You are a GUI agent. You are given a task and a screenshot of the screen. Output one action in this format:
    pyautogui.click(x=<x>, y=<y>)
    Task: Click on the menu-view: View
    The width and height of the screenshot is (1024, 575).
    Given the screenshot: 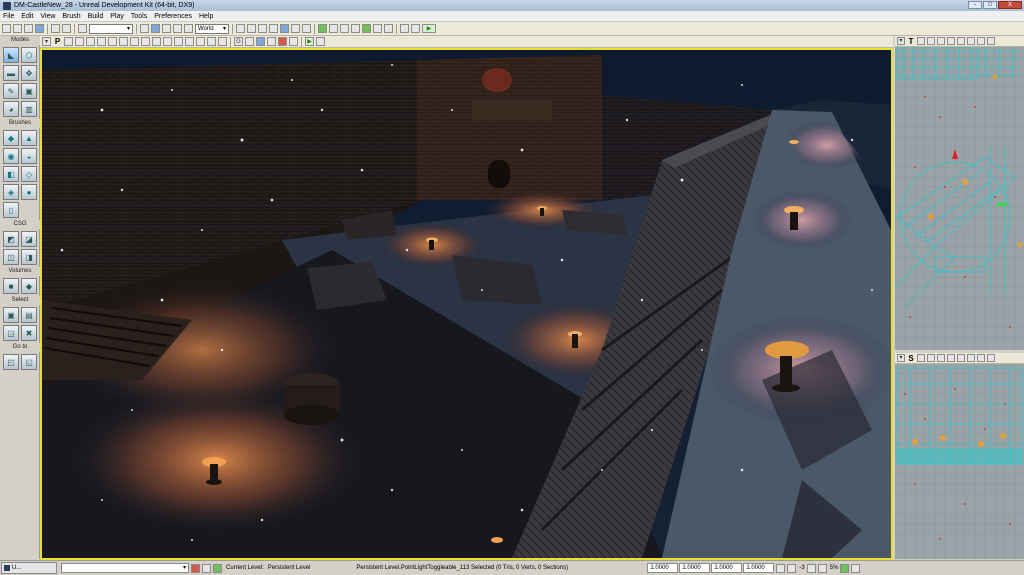 What is the action you would take?
    pyautogui.click(x=47, y=16)
    